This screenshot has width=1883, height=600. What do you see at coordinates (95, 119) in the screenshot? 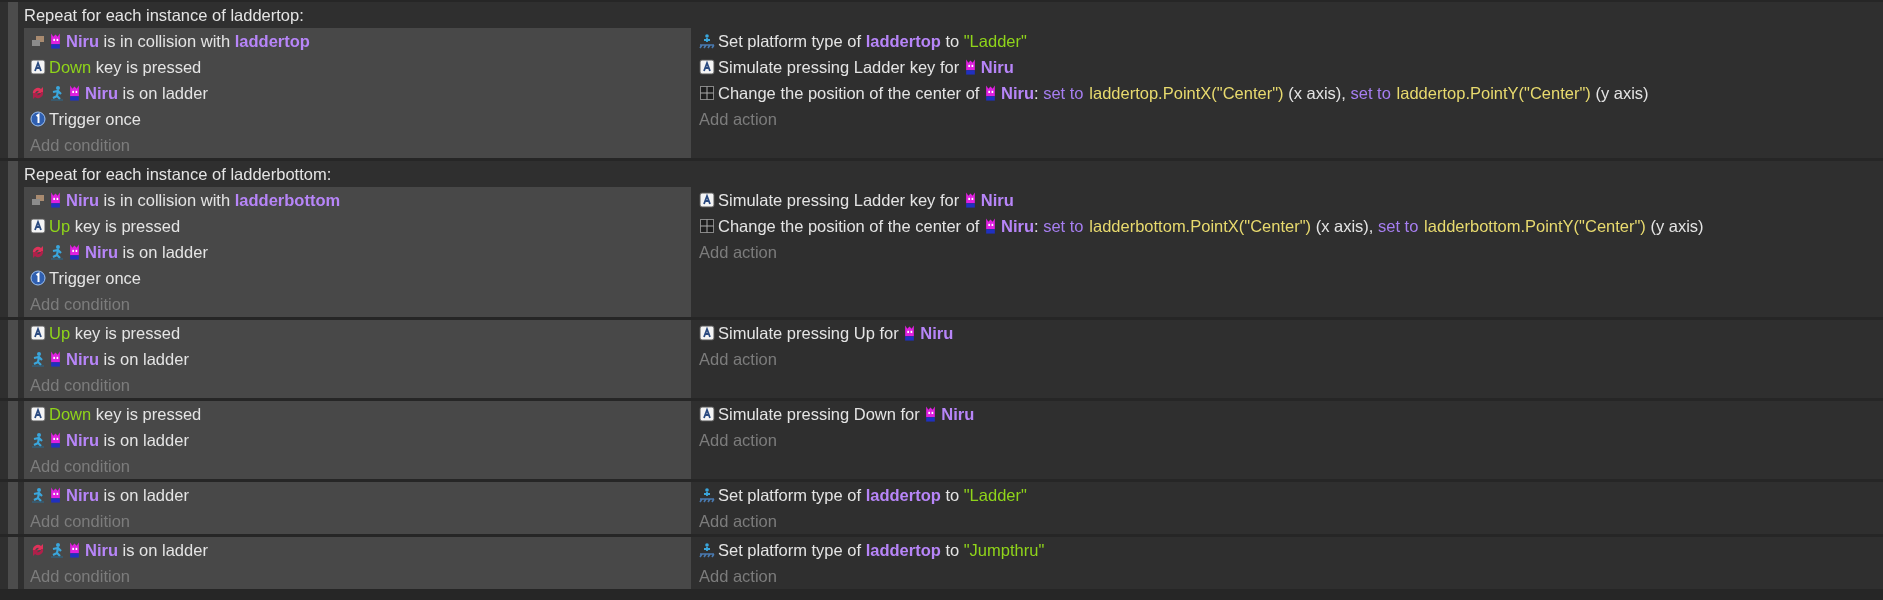
I see `instruction-text: Trigger once` at bounding box center [95, 119].